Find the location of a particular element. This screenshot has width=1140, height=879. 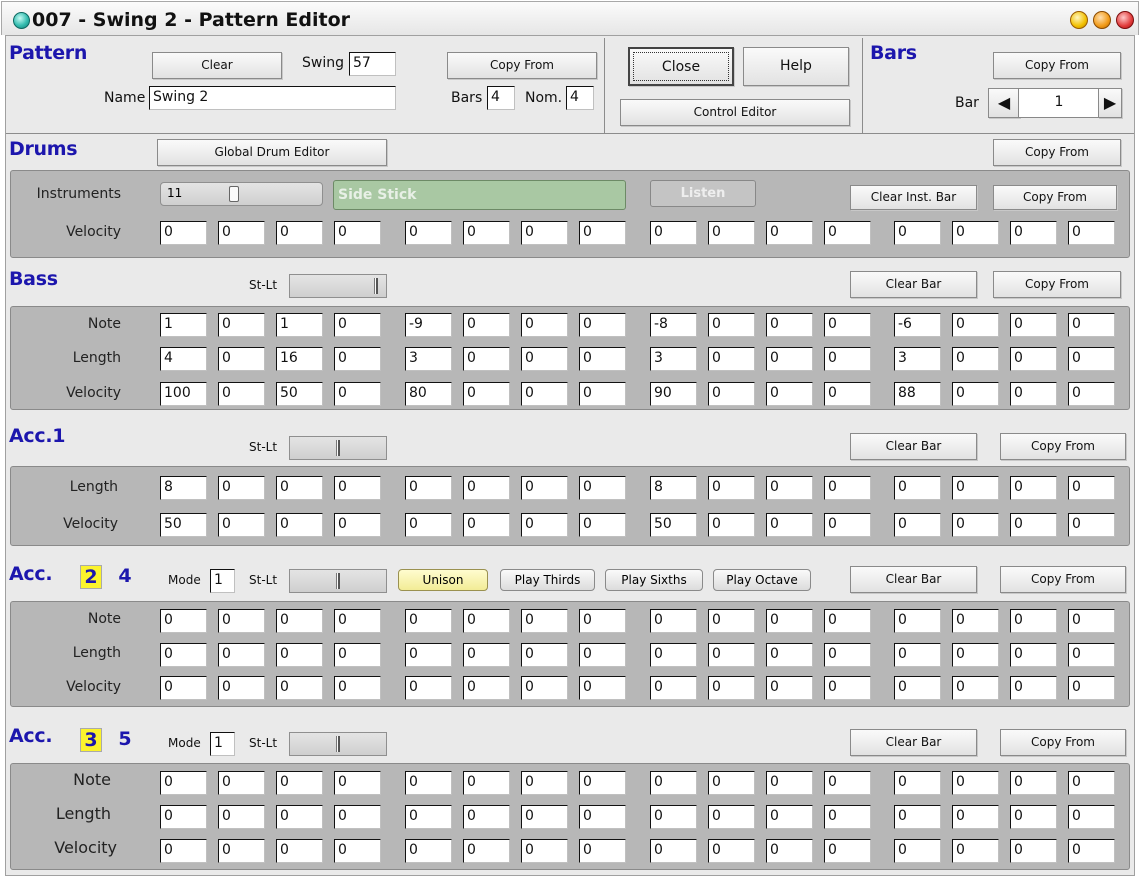

help-button: Help is located at coordinates (796, 66).